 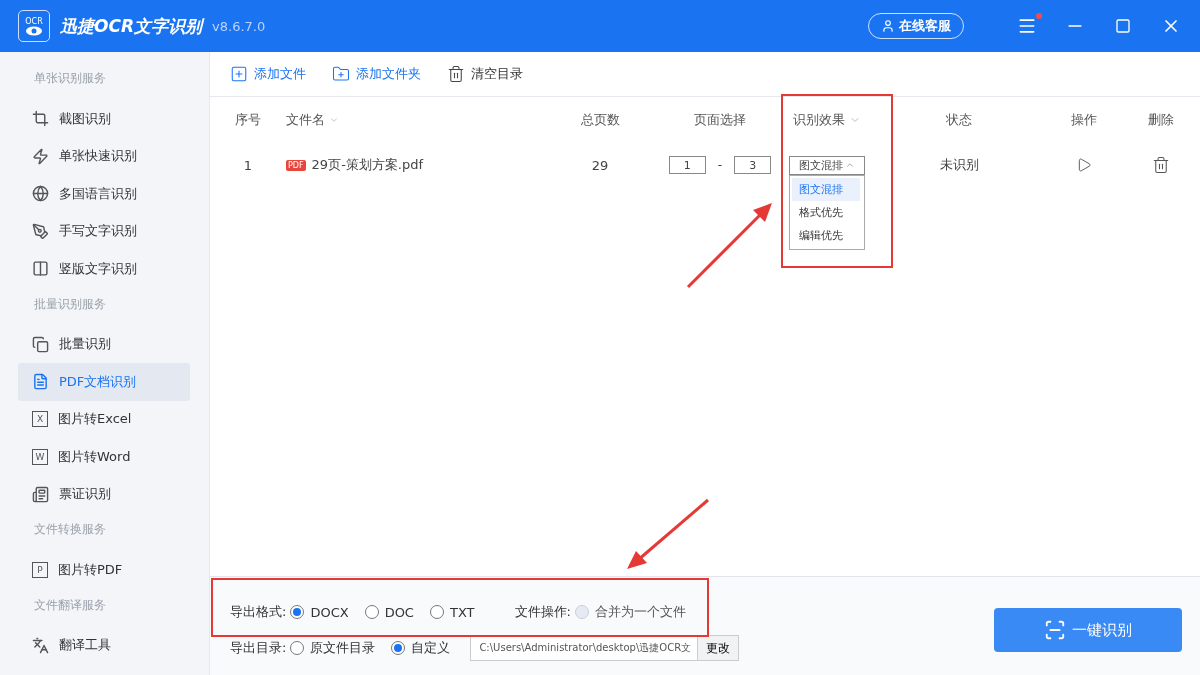 What do you see at coordinates (485, 74) in the screenshot?
I see `toolbar-button: 清空目录` at bounding box center [485, 74].